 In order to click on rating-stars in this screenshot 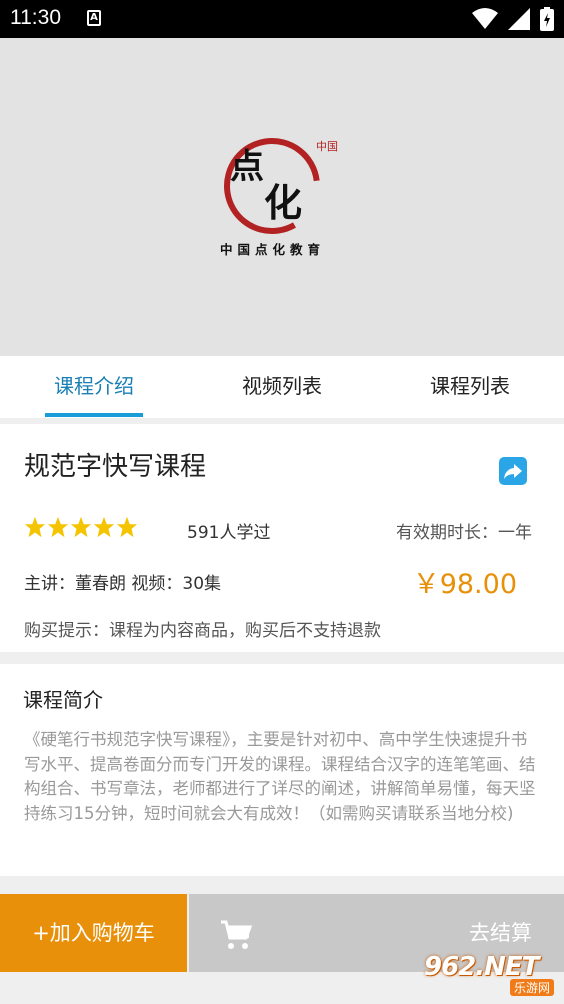, I will do `click(81, 527)`.